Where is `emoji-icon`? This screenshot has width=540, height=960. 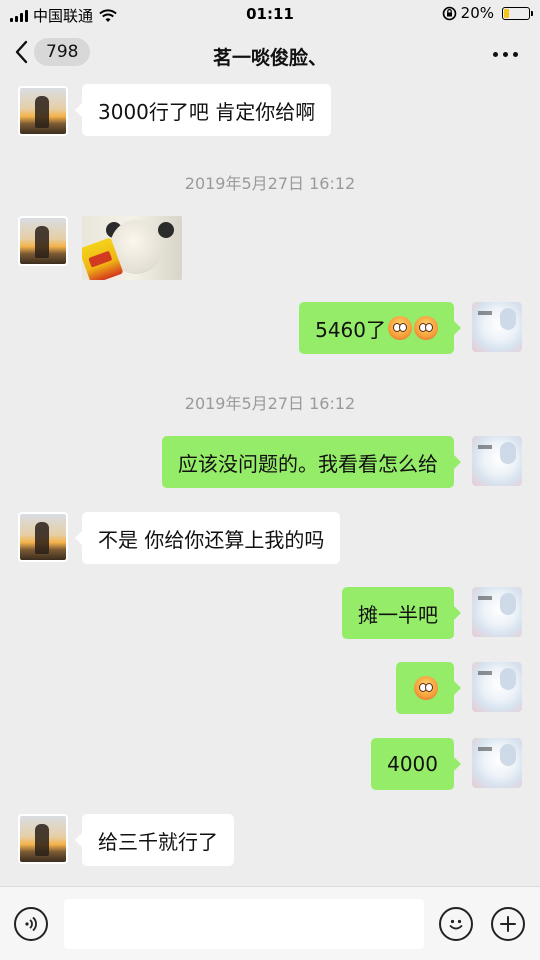 emoji-icon is located at coordinates (456, 924).